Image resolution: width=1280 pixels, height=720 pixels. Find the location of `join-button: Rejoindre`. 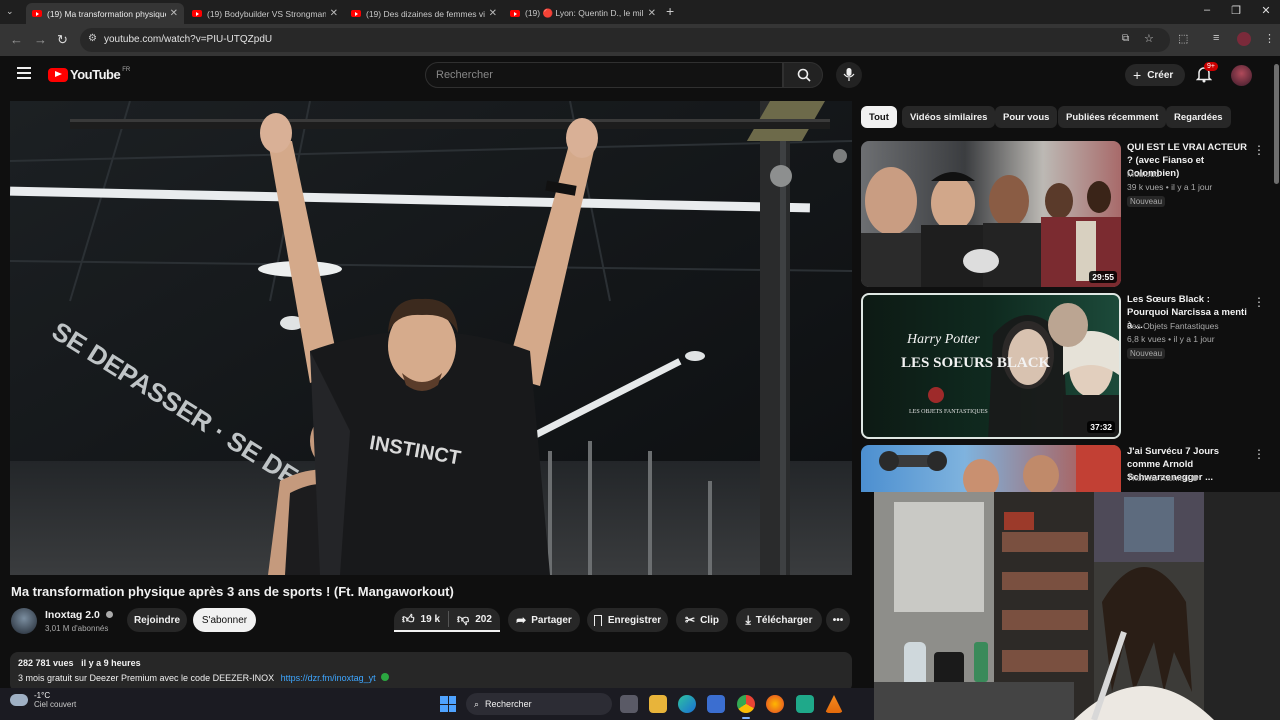

join-button: Rejoindre is located at coordinates (157, 620).